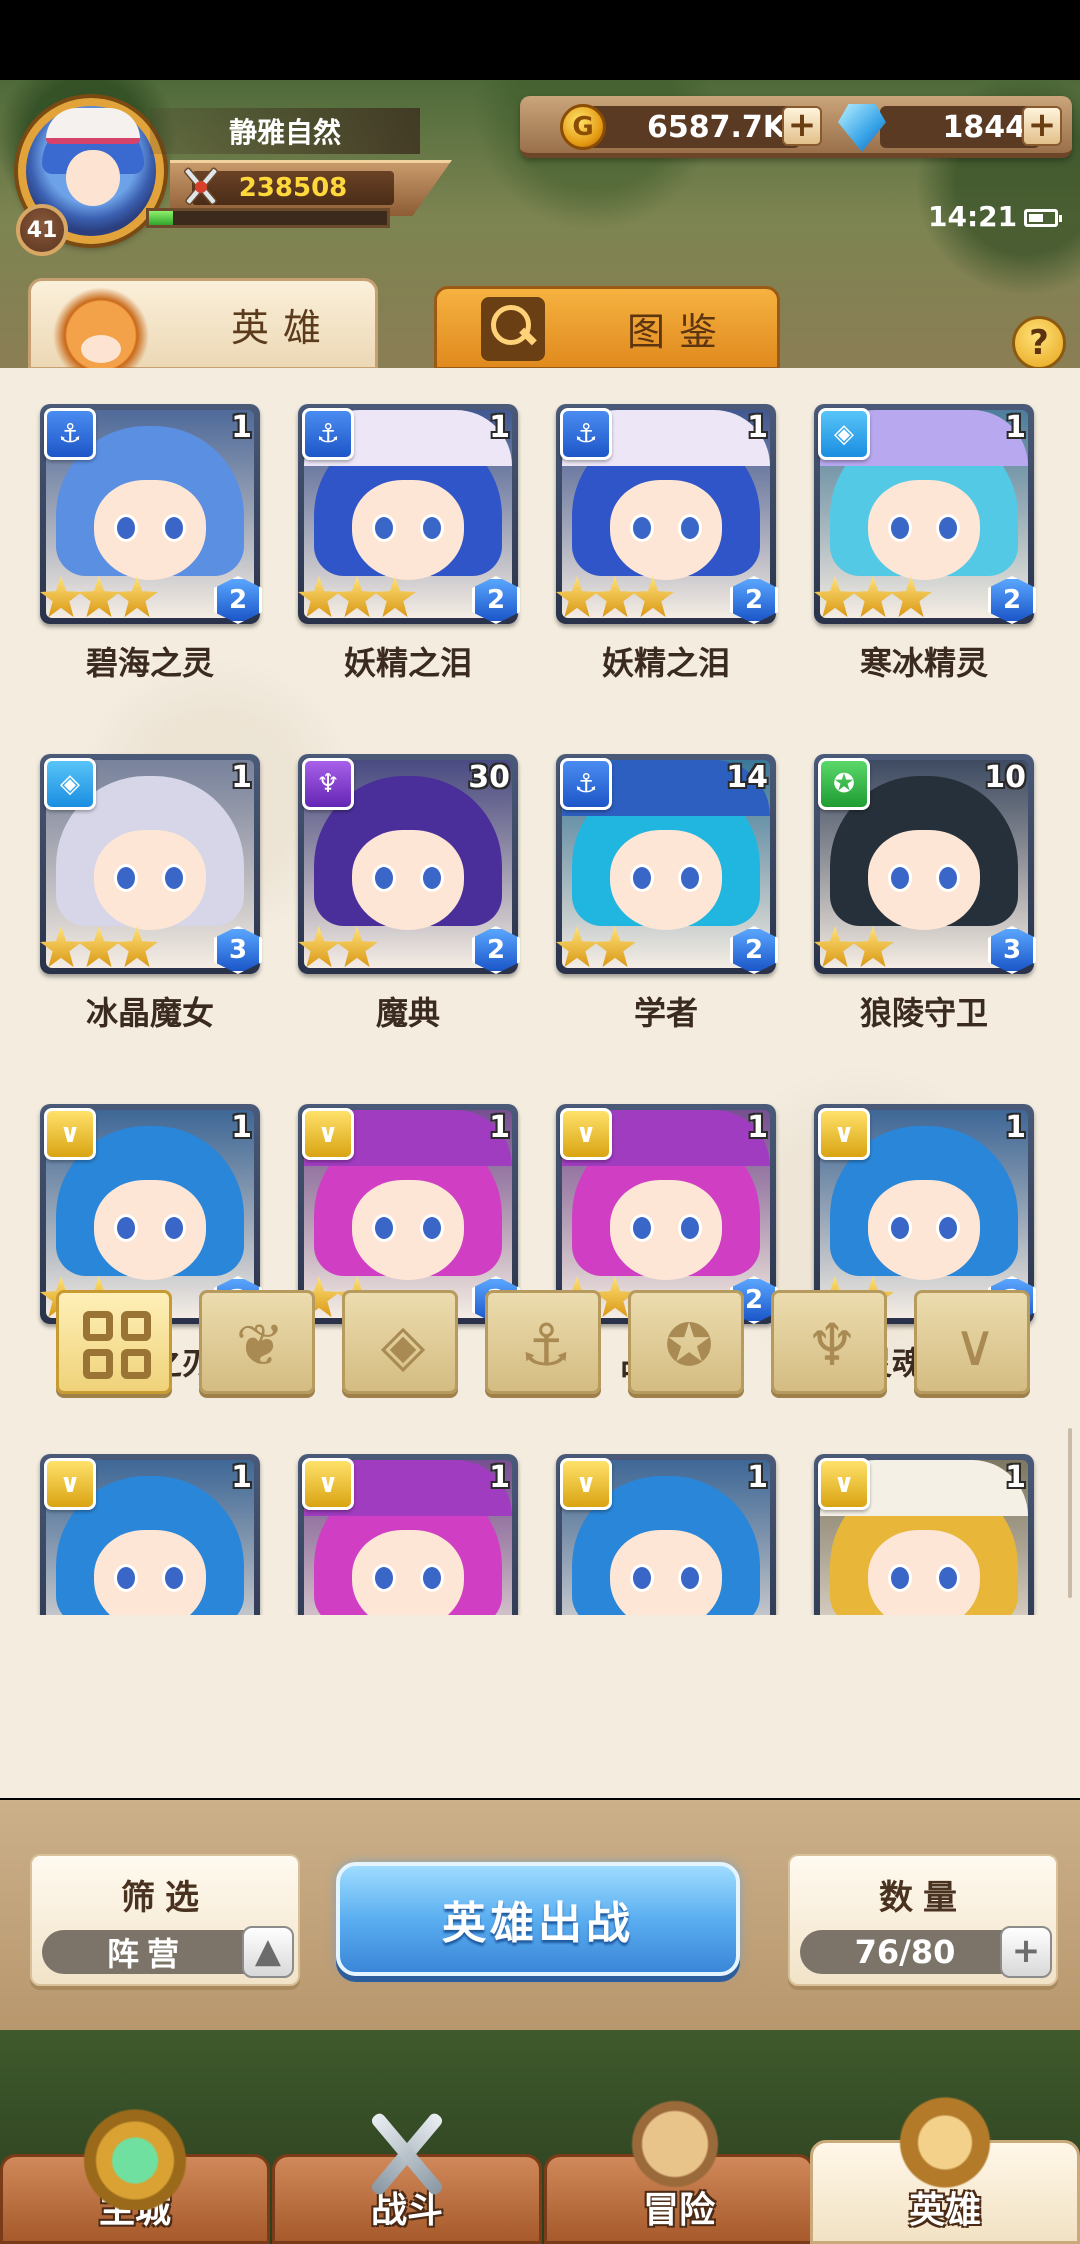 This screenshot has height=2244, width=1080. I want to click on filter-button-anchor: ⚓, so click(543, 1342).